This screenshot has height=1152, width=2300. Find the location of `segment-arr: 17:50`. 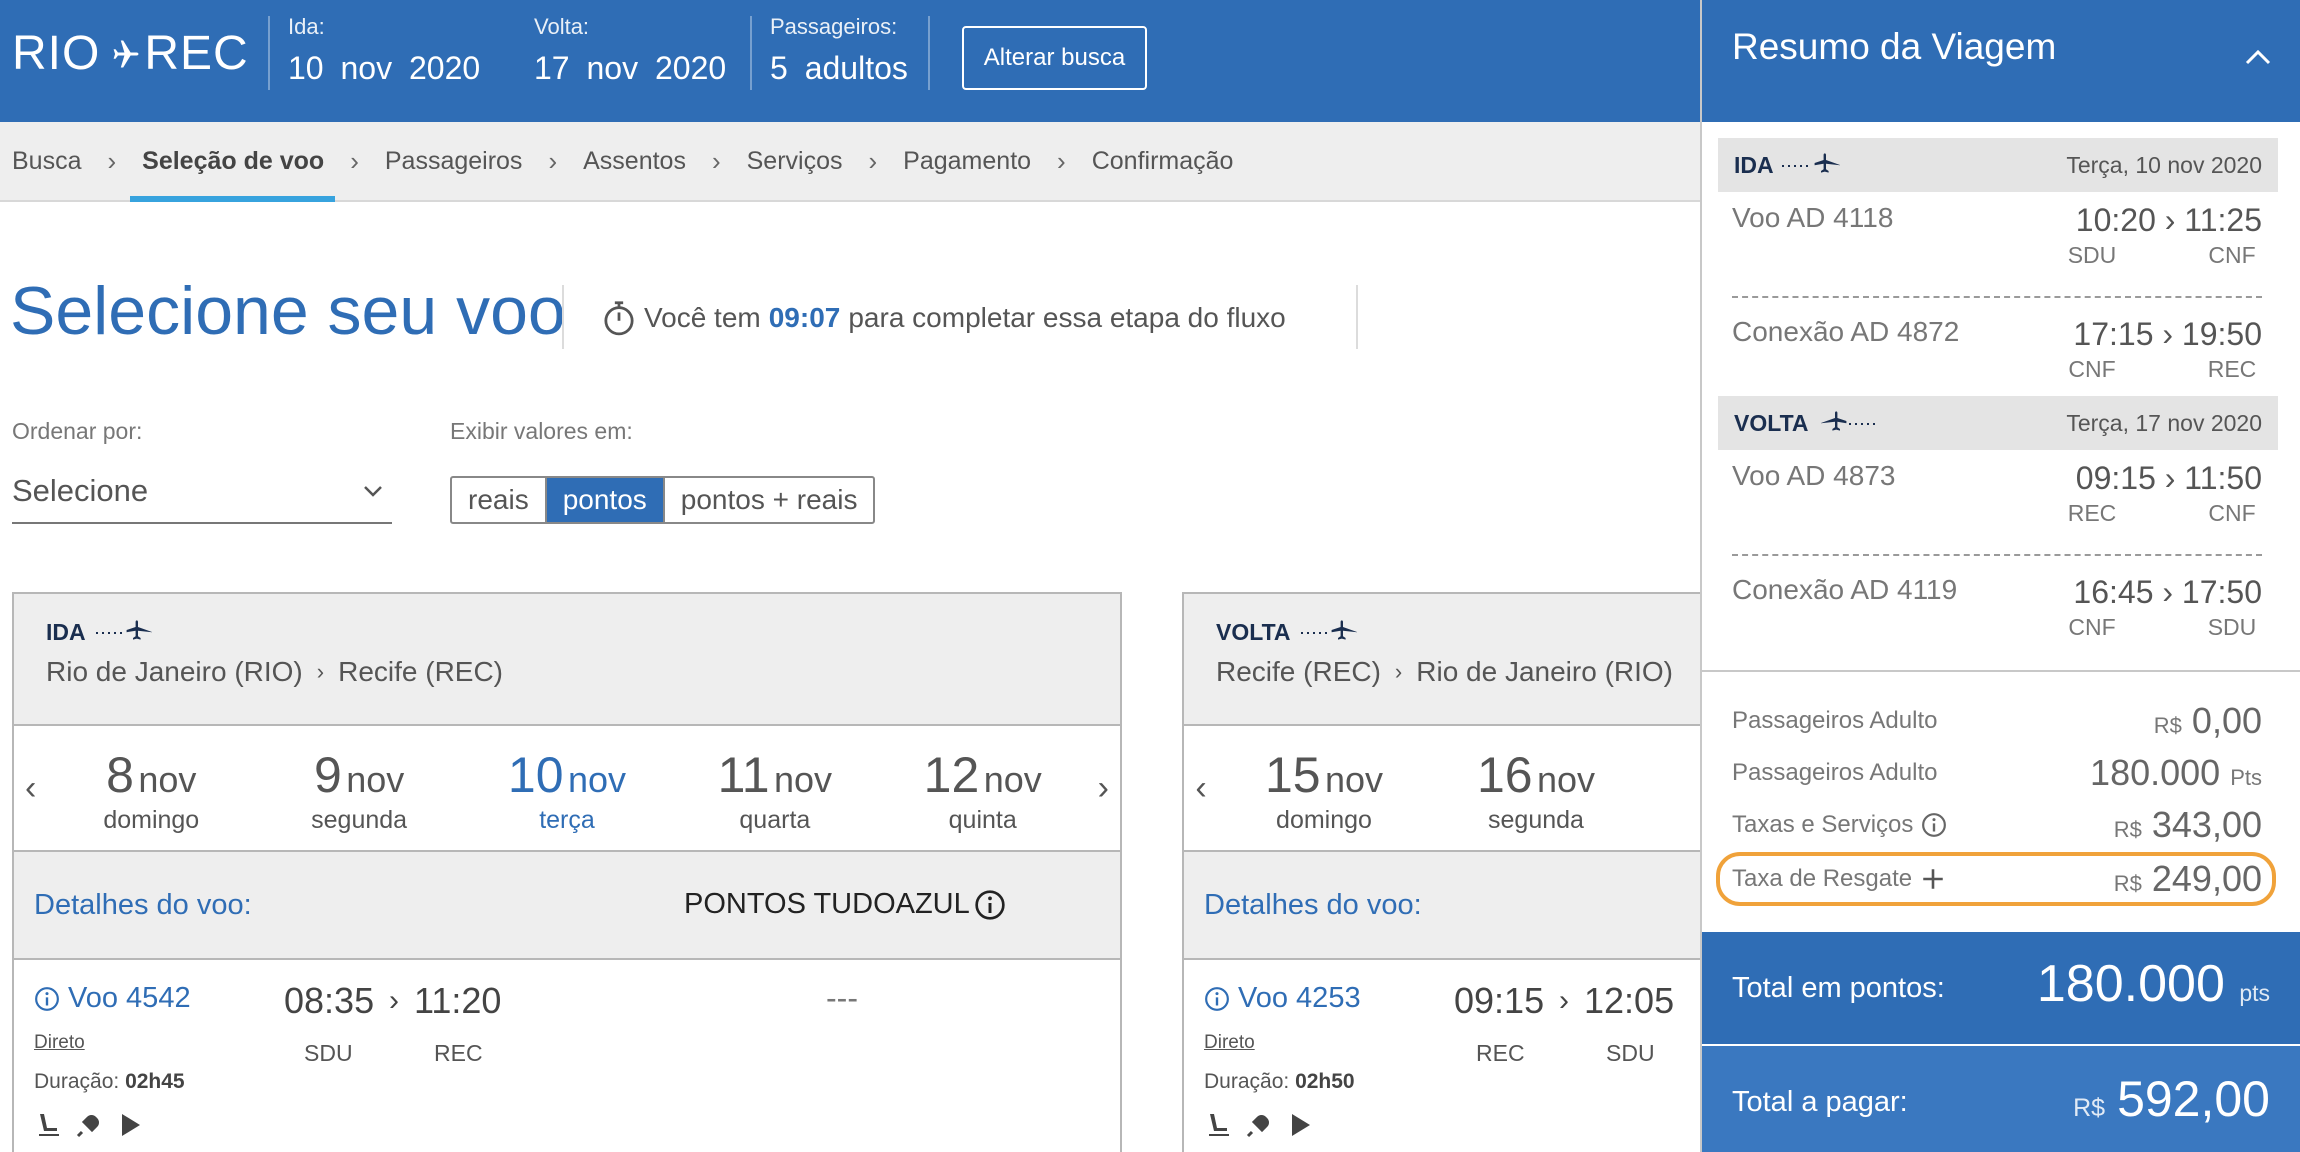

segment-arr: 17:50 is located at coordinates (2221, 592).